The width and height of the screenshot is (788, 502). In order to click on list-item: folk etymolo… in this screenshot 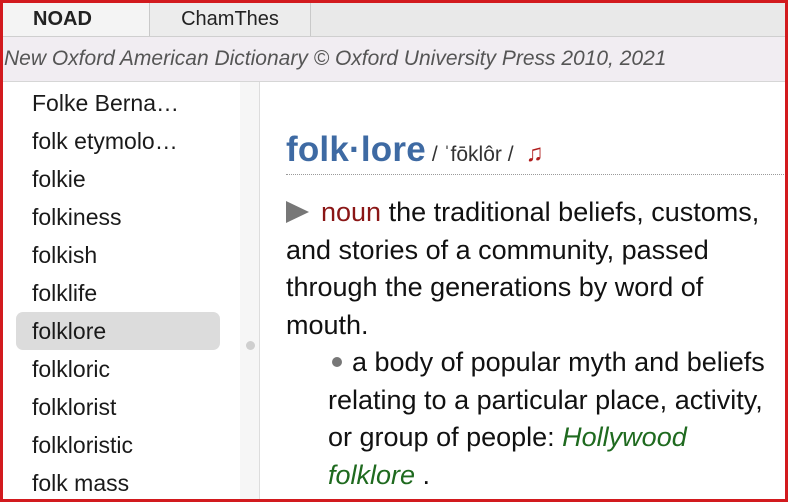, I will do `click(118, 141)`.